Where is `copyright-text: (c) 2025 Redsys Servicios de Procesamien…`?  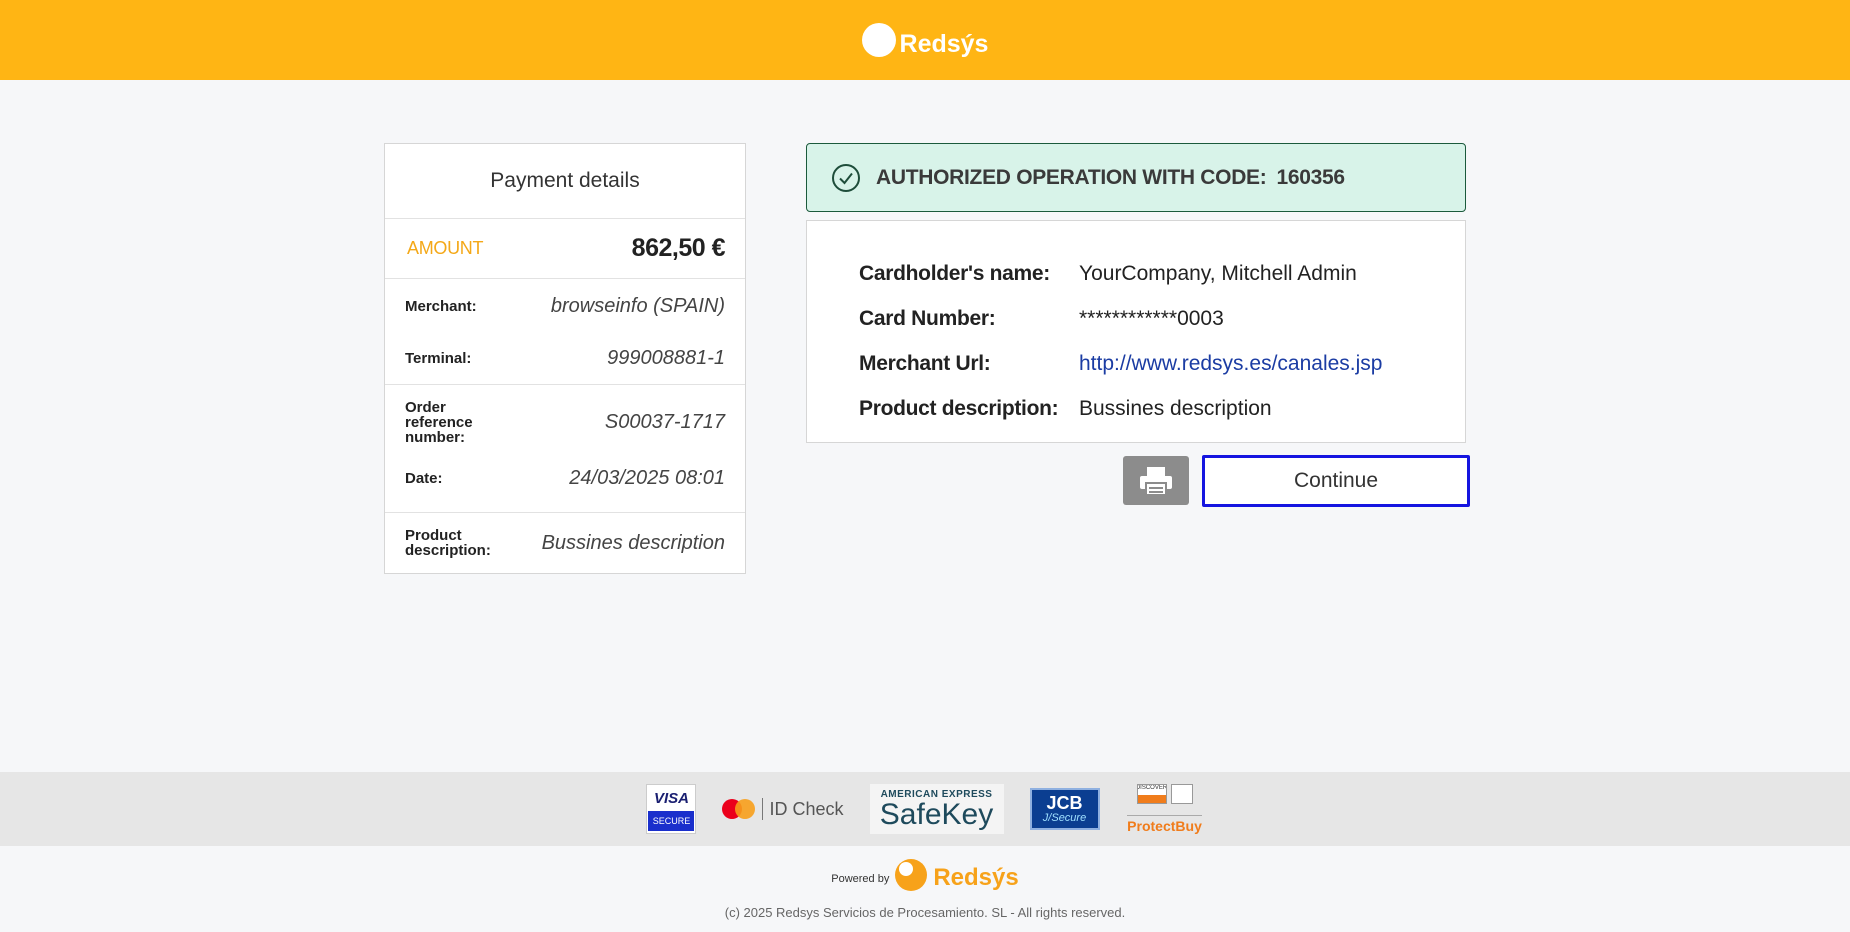 copyright-text: (c) 2025 Redsys Servicios de Procesamien… is located at coordinates (925, 912).